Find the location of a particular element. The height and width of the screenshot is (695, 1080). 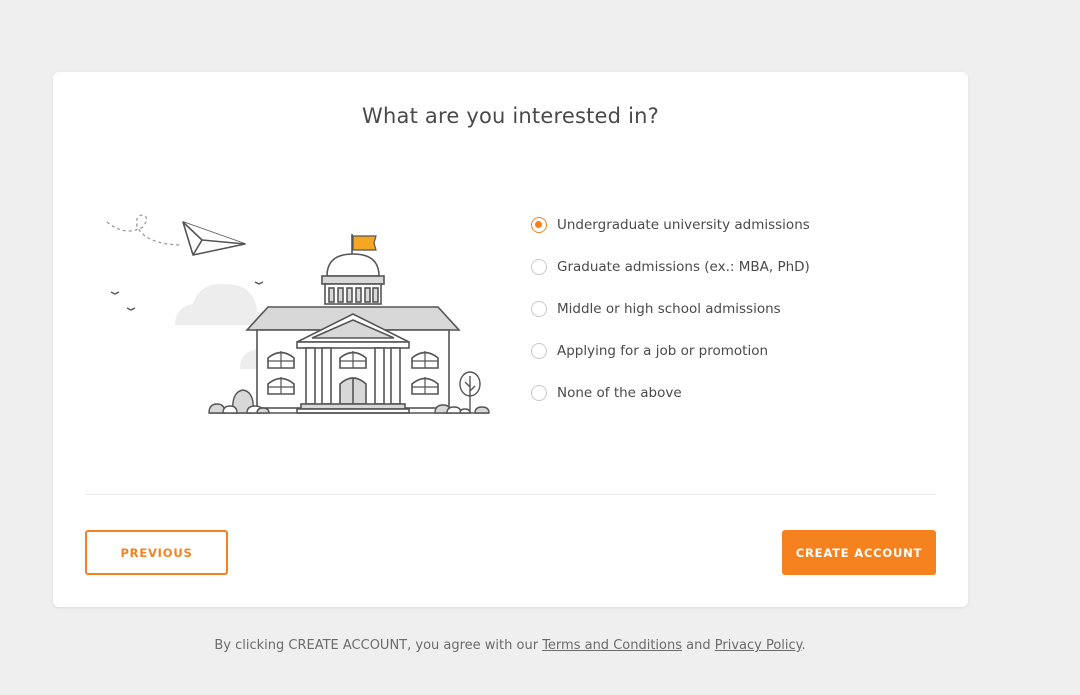

option-label: Middle or high school admissions is located at coordinates (669, 309).